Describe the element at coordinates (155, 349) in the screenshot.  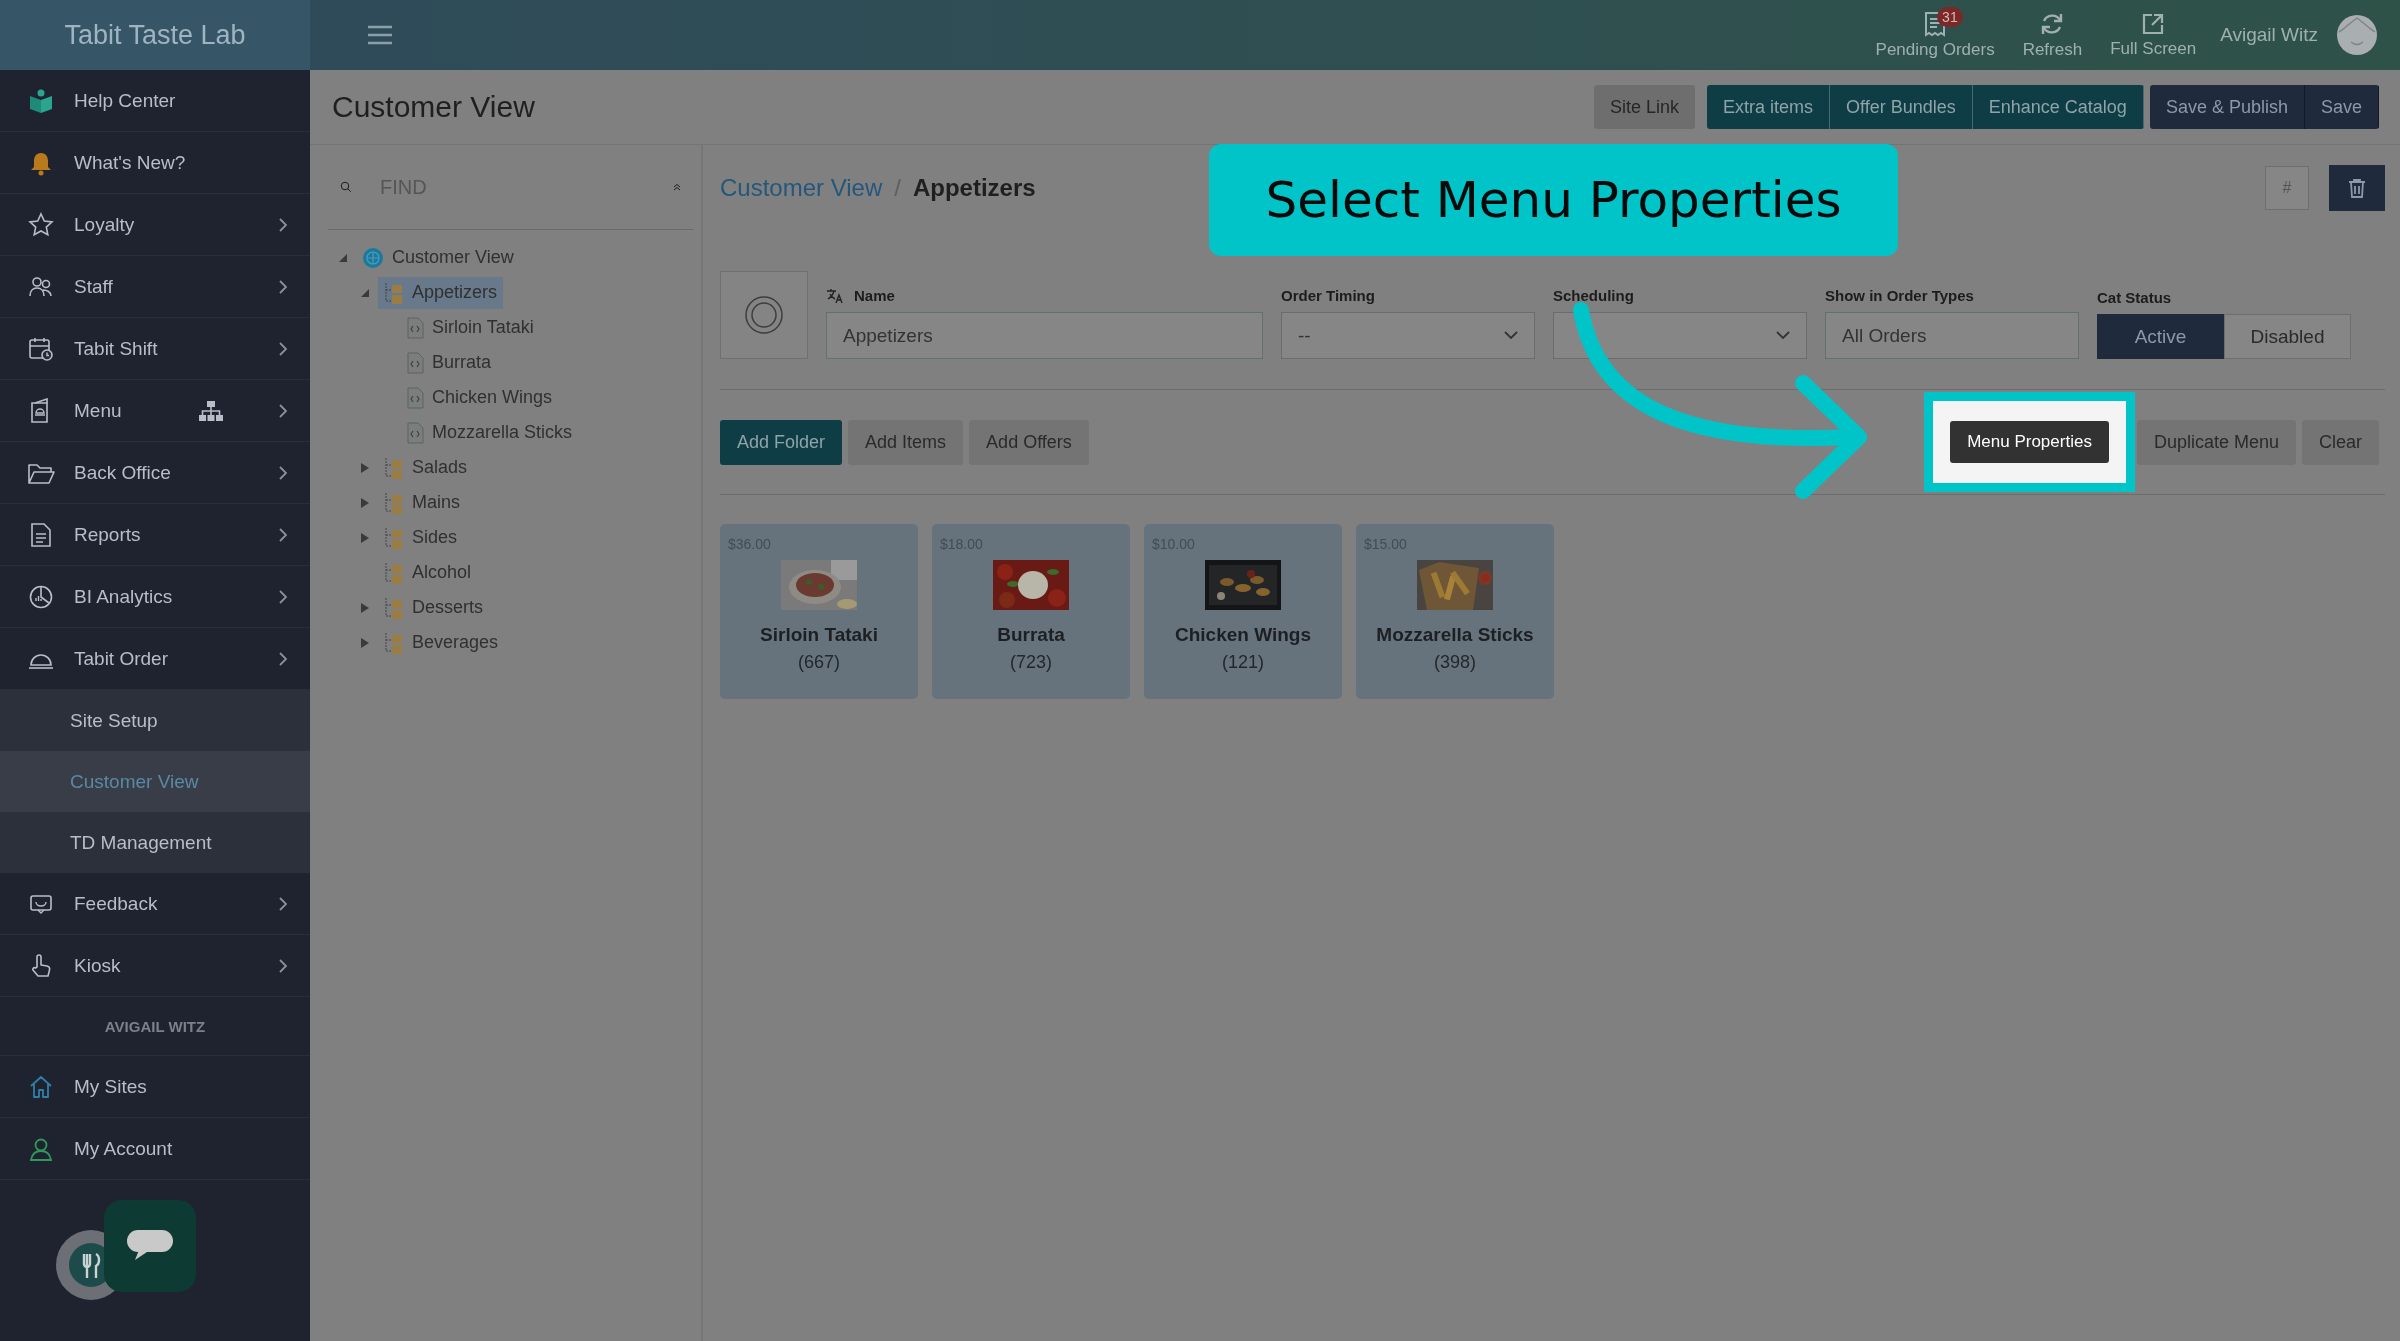
I see `sidebar-item: Tabit Shift` at that location.